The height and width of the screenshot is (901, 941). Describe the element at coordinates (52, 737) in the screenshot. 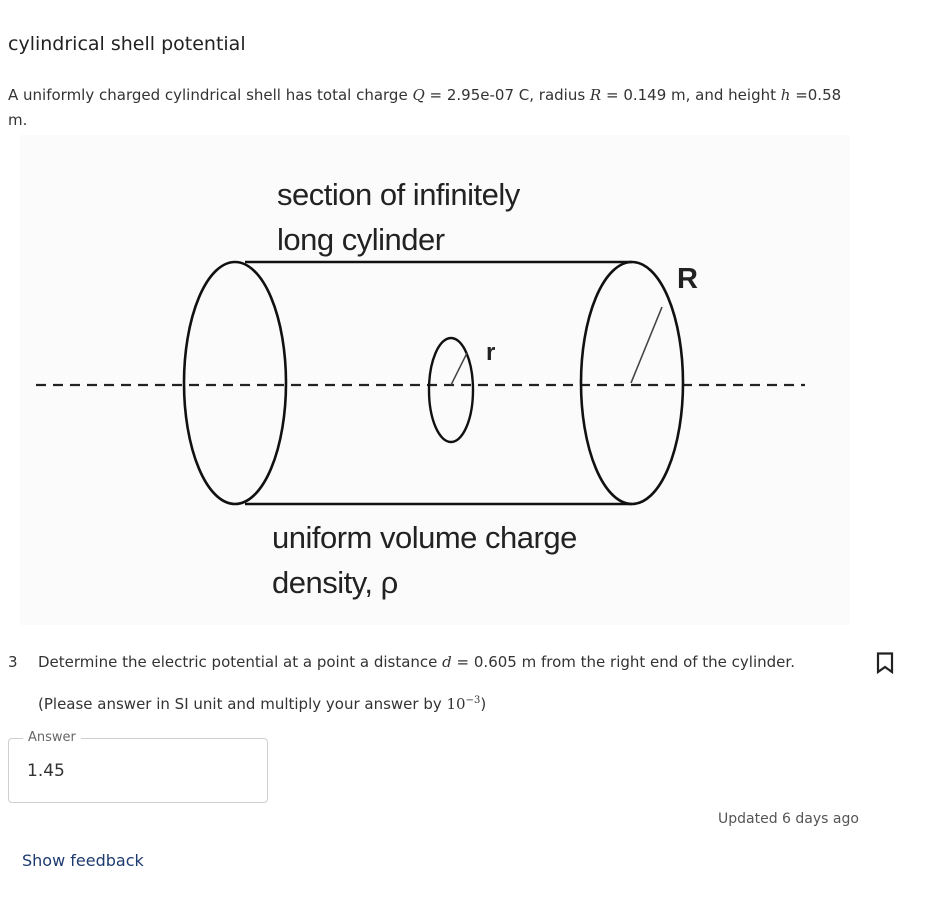

I see `answer-label: Answer` at that location.